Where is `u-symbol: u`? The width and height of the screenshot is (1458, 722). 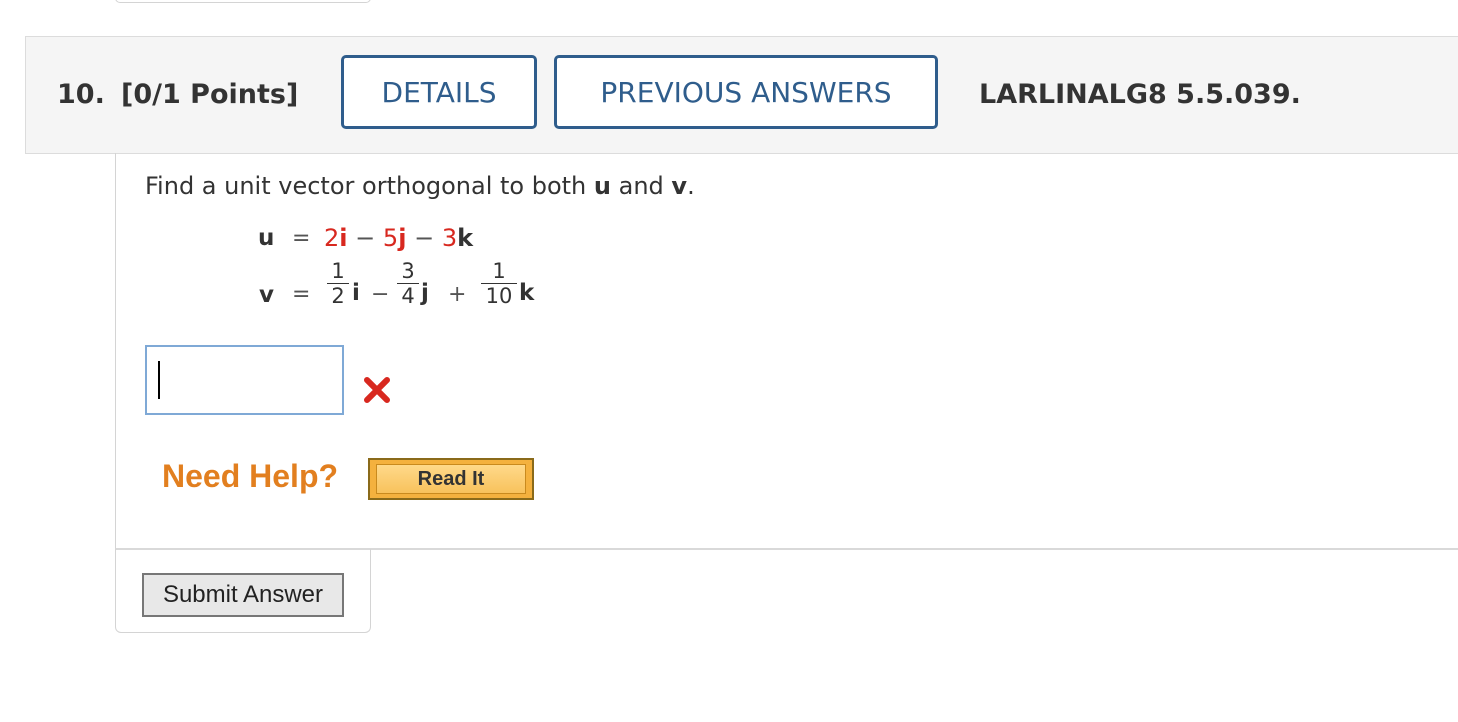
u-symbol: u is located at coordinates (602, 186).